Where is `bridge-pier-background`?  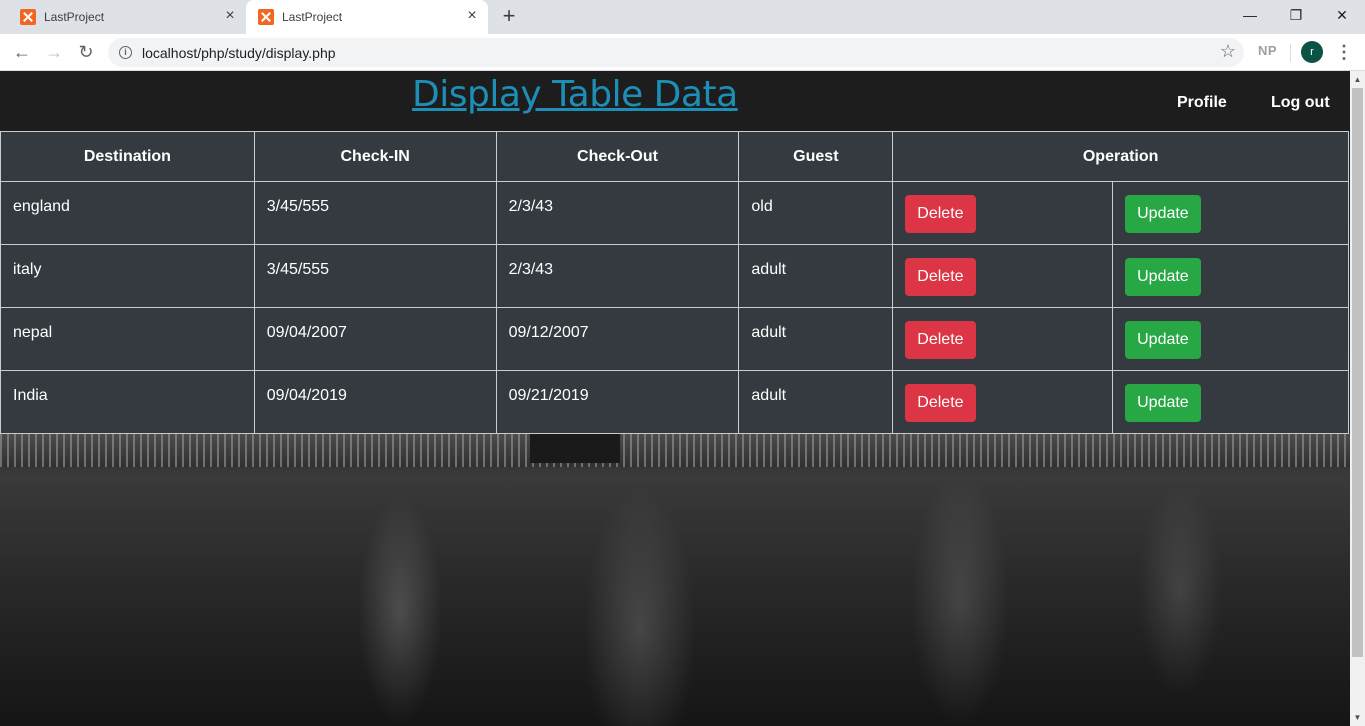
bridge-pier-background is located at coordinates (575, 448).